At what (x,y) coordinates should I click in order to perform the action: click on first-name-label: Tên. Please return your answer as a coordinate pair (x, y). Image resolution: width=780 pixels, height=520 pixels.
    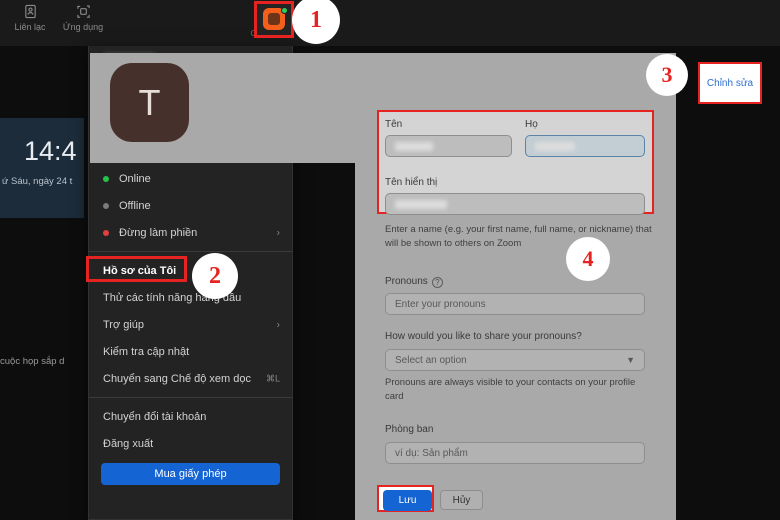
    Looking at the image, I should click on (394, 124).